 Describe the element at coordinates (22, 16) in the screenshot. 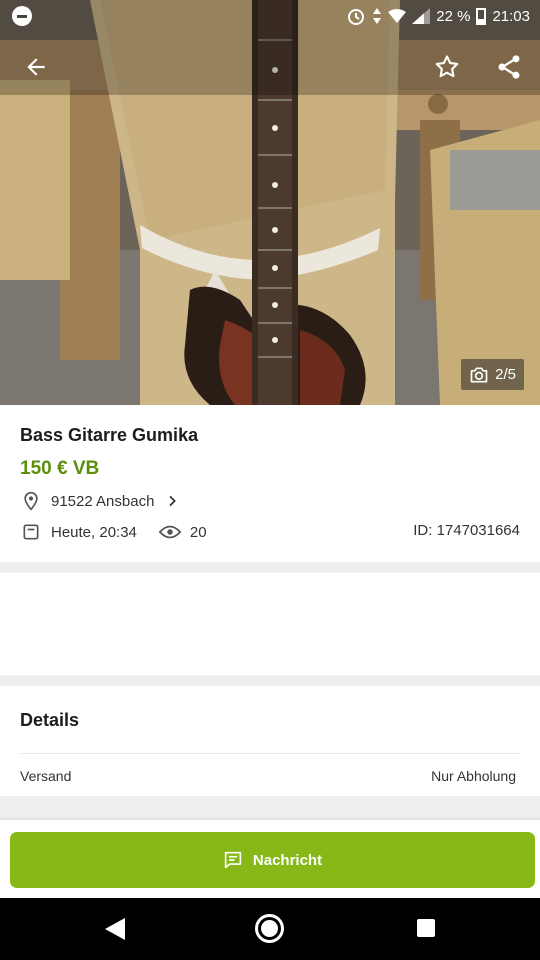

I see `do-not-disturb-icon` at that location.